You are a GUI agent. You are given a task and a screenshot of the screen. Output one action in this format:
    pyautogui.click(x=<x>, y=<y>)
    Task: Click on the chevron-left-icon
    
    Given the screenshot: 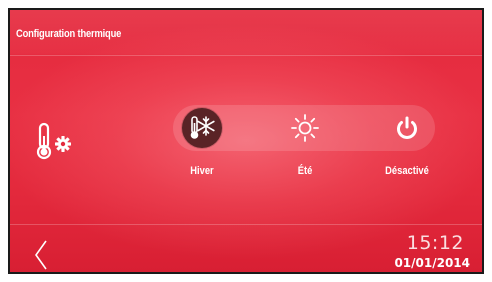 What is the action you would take?
    pyautogui.click(x=41, y=255)
    